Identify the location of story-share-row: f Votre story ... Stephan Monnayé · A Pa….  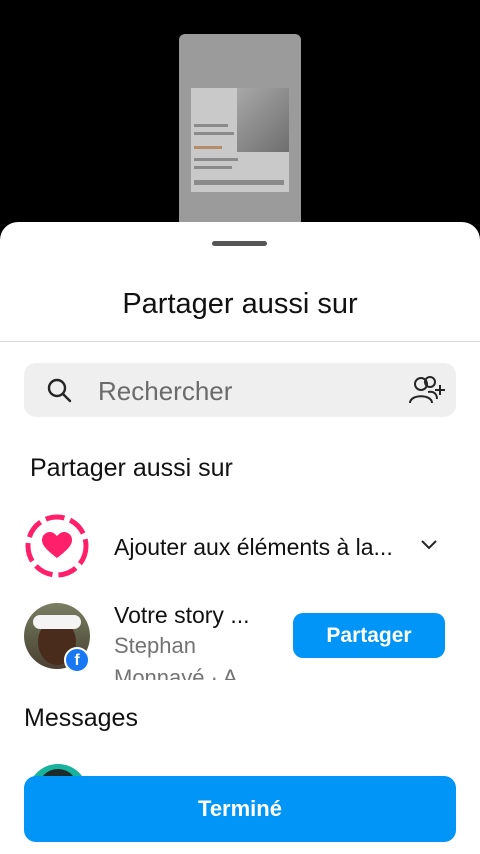
(240, 640).